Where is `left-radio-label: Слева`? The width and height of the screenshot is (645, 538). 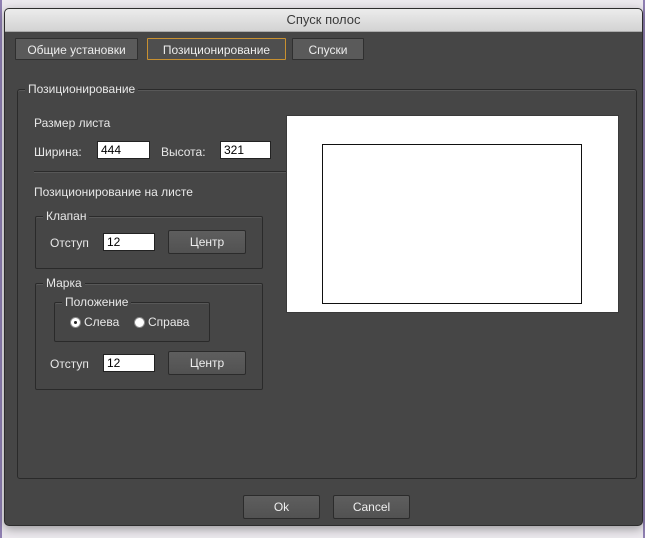
left-radio-label: Слева is located at coordinates (101, 322).